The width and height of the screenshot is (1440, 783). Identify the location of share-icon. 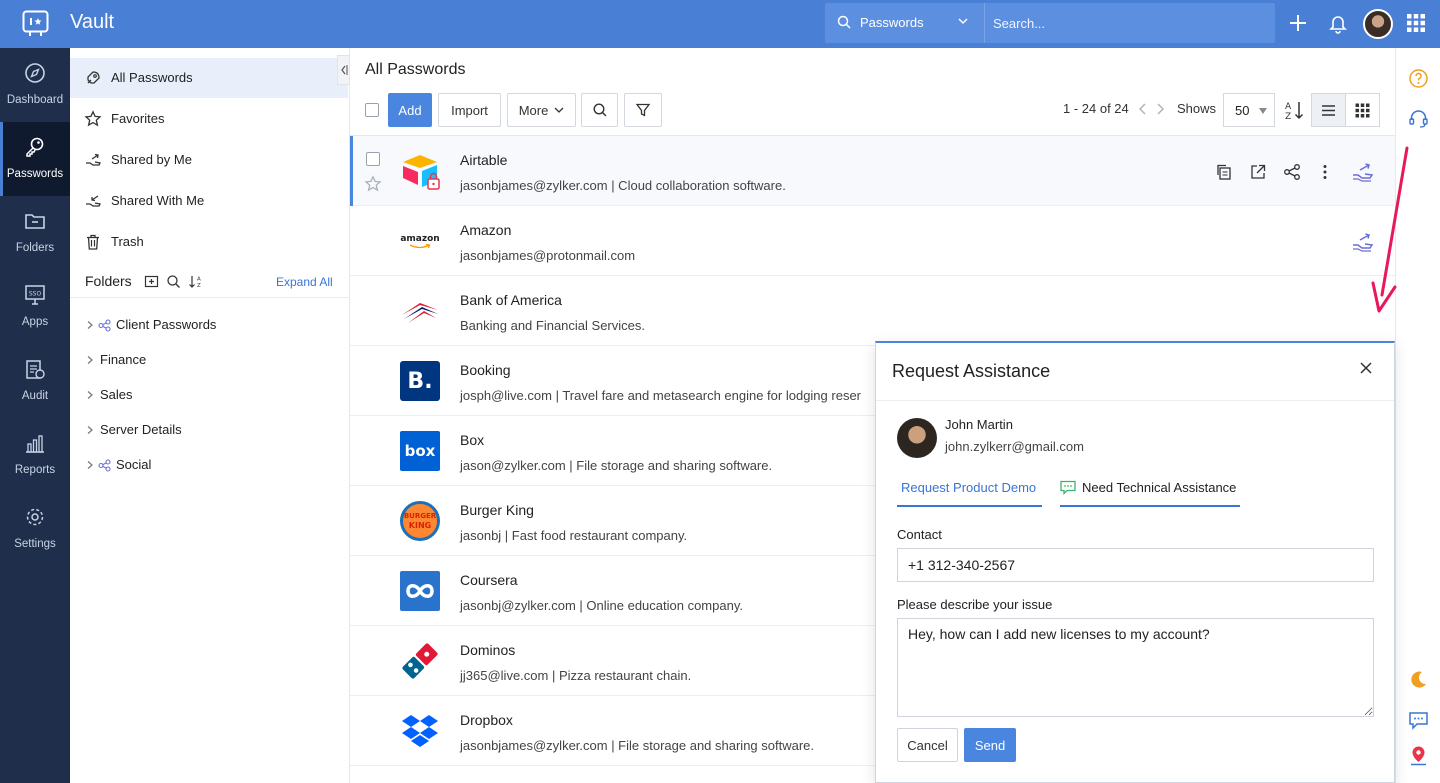
(1292, 172).